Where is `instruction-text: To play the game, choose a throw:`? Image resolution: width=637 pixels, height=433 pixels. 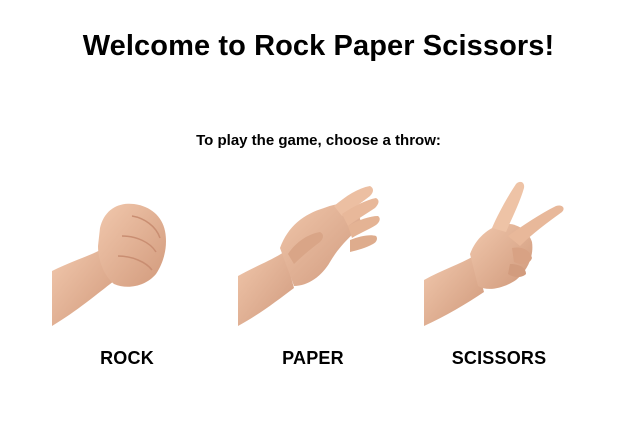 instruction-text: To play the game, choose a throw: is located at coordinates (318, 140).